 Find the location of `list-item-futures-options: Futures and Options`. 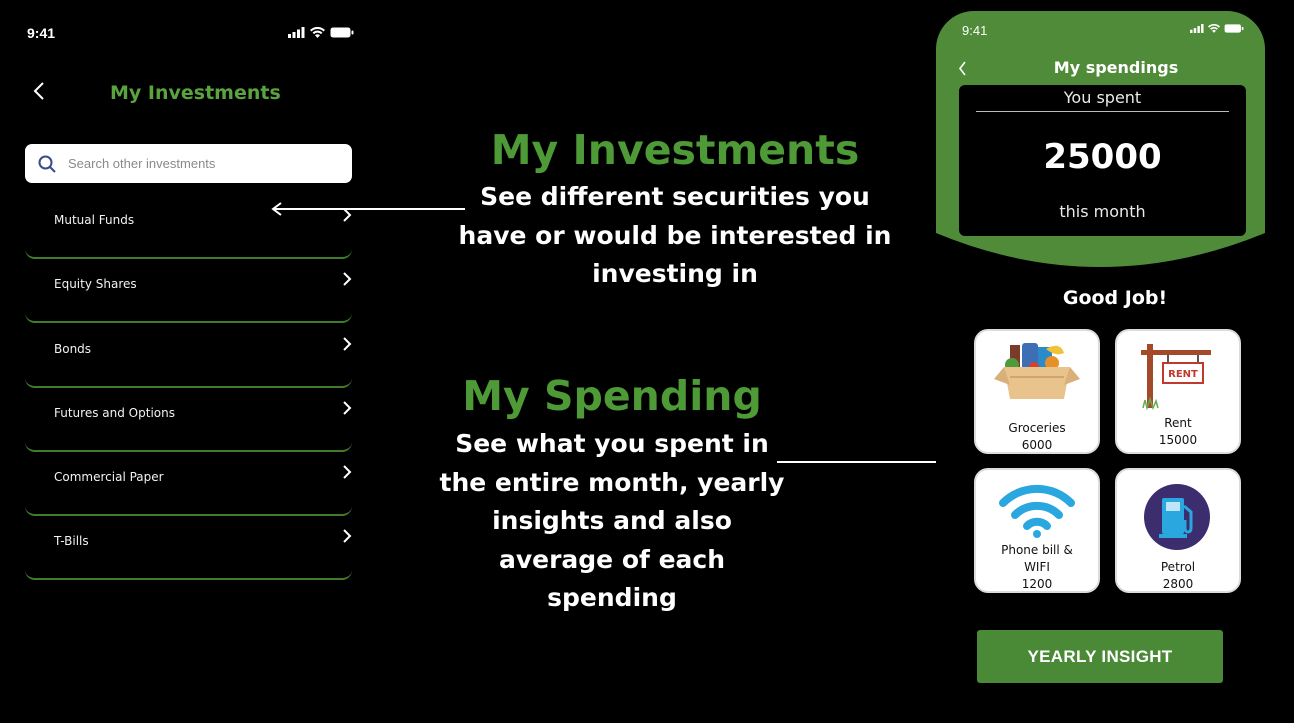

list-item-futures-options: Futures and Options is located at coordinates (188, 420).